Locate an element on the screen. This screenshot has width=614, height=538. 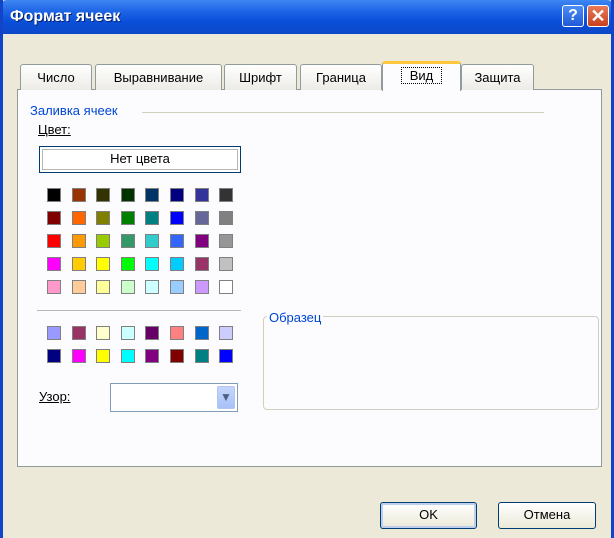
close-icon: ✕ is located at coordinates (598, 16).